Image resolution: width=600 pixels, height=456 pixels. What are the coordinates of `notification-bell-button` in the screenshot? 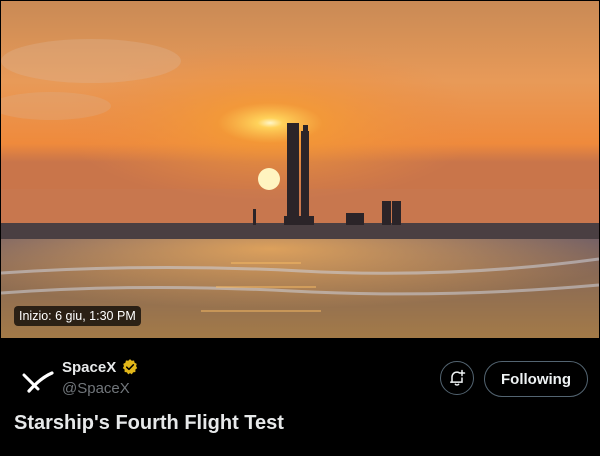 It's located at (457, 378).